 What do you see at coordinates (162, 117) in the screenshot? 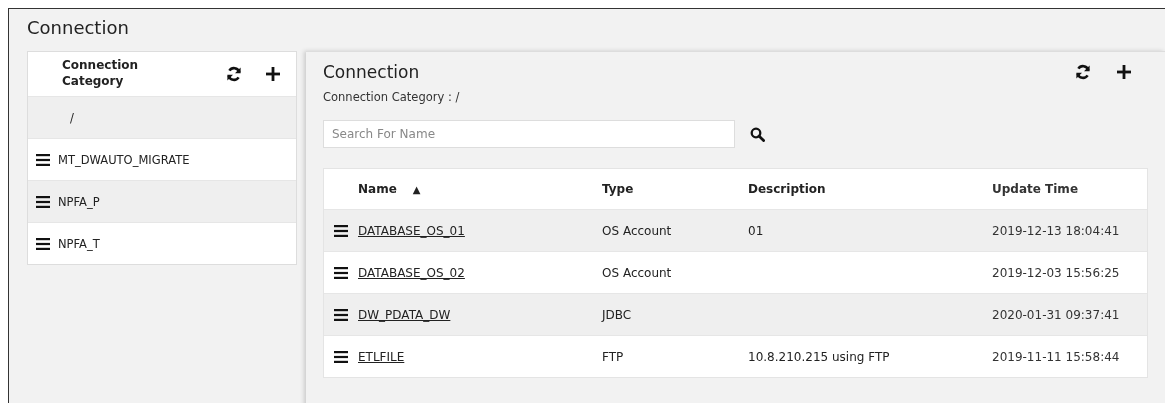
I see `category-item: /` at bounding box center [162, 117].